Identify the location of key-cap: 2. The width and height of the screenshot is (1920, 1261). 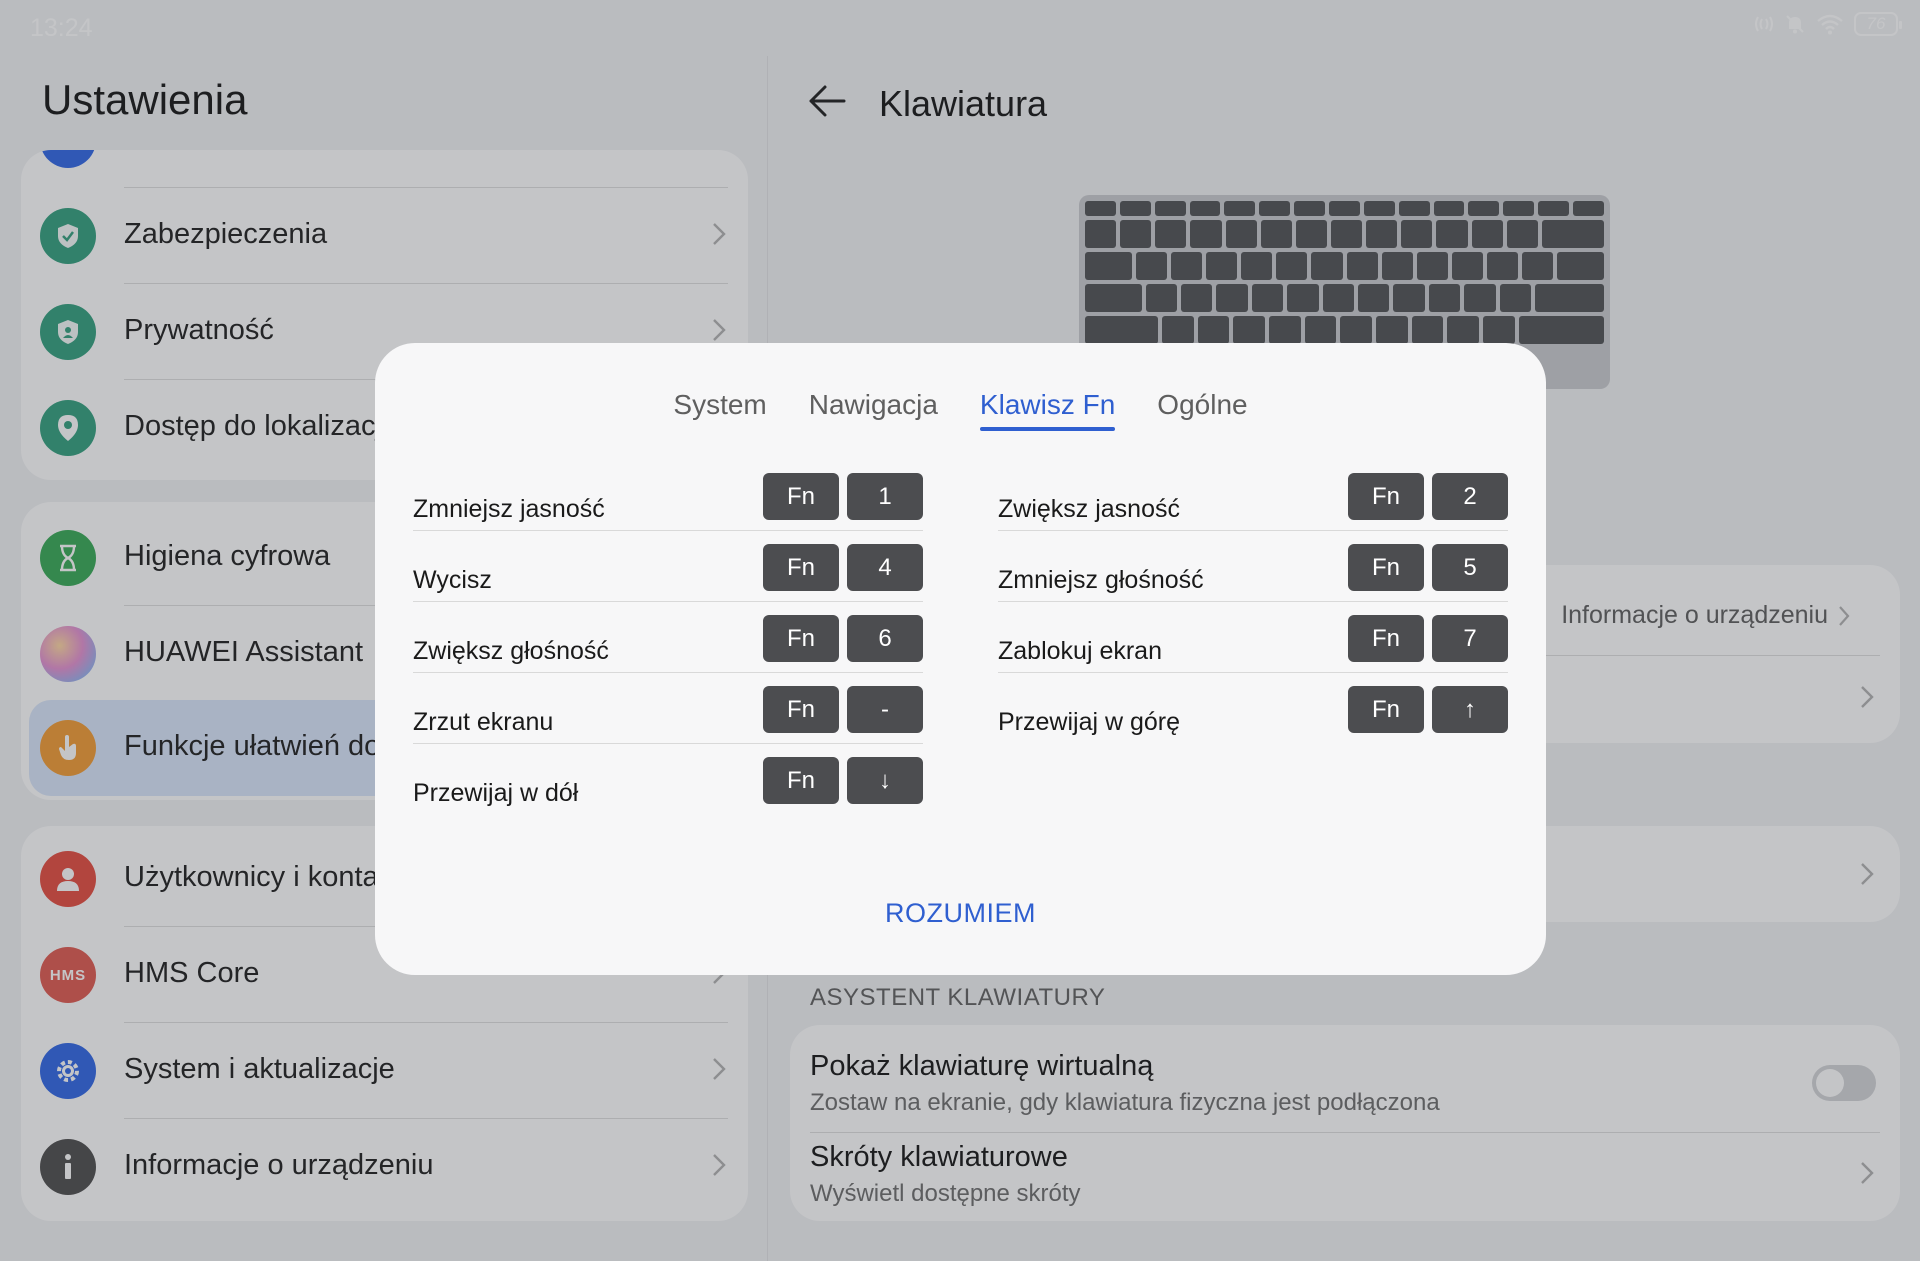
(1470, 496).